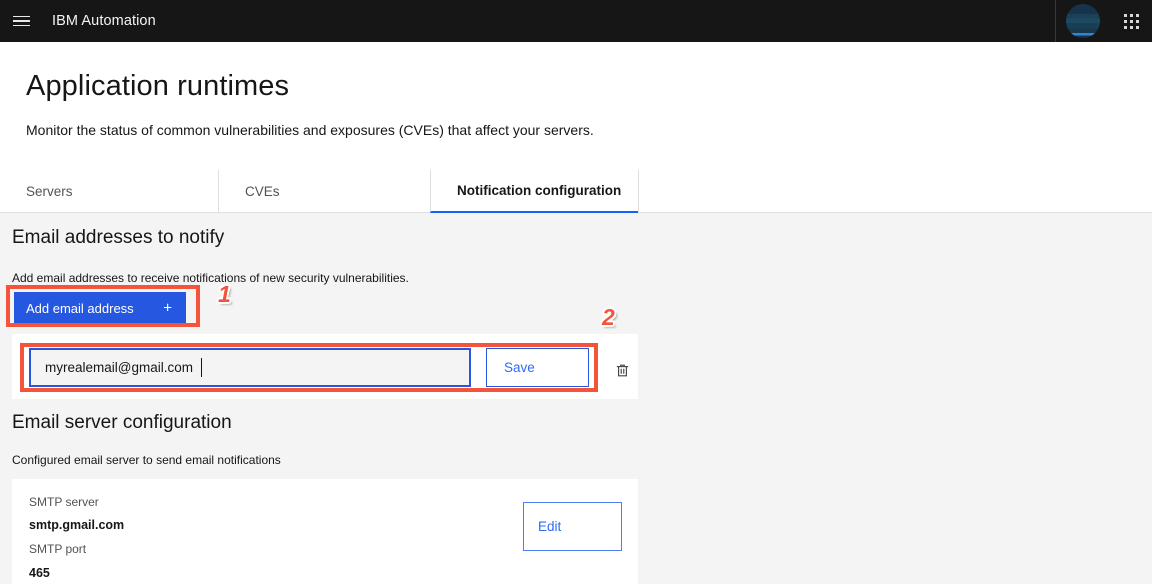 The height and width of the screenshot is (584, 1152). I want to click on email-address-input, so click(250, 367).